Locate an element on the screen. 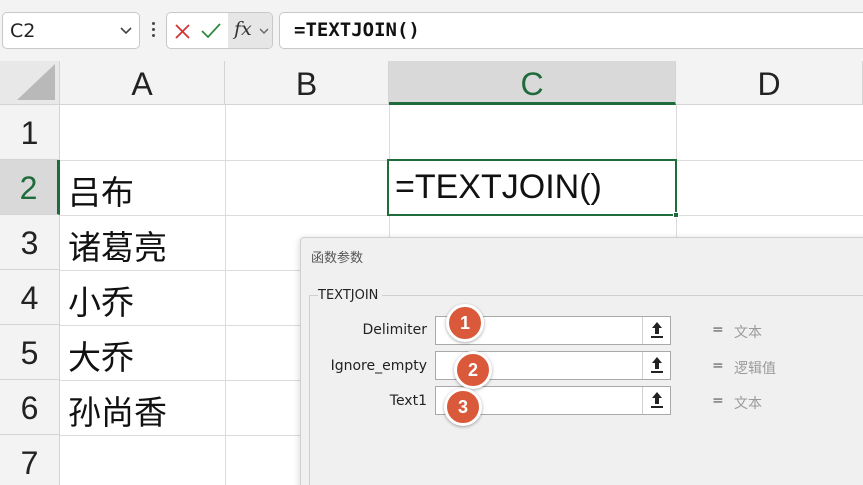  column-header-c: C is located at coordinates (532, 83).